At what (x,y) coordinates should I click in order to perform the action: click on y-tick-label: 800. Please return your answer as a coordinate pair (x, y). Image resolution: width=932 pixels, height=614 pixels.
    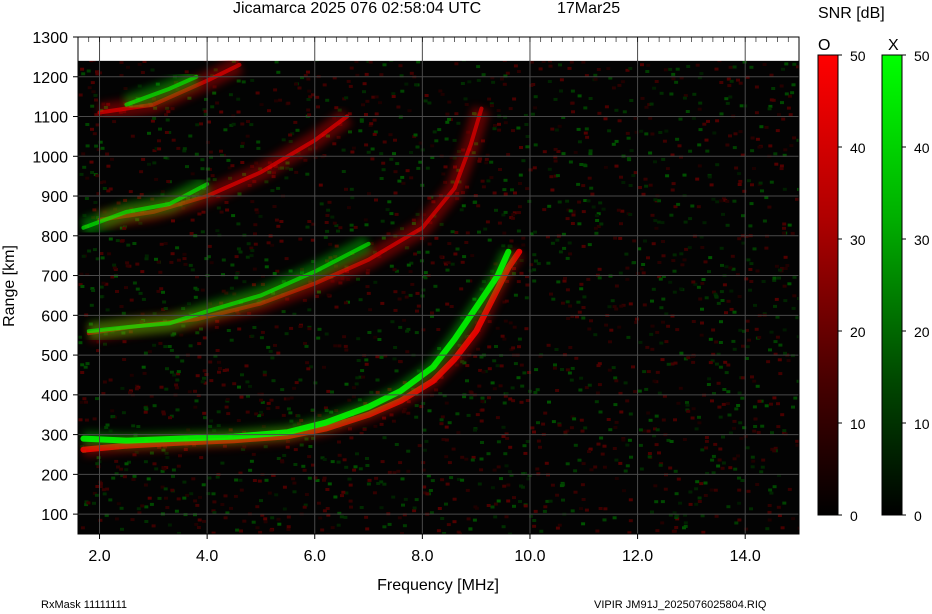
    Looking at the image, I should click on (54, 237).